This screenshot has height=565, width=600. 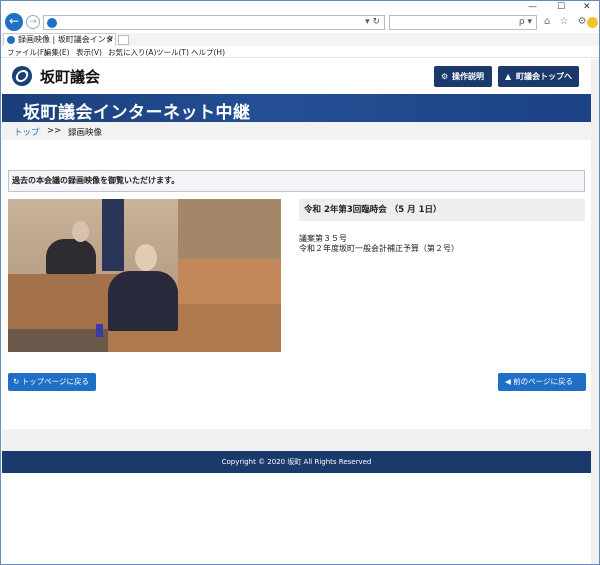 What do you see at coordinates (123, 40) in the screenshot?
I see `new-tab-button` at bounding box center [123, 40].